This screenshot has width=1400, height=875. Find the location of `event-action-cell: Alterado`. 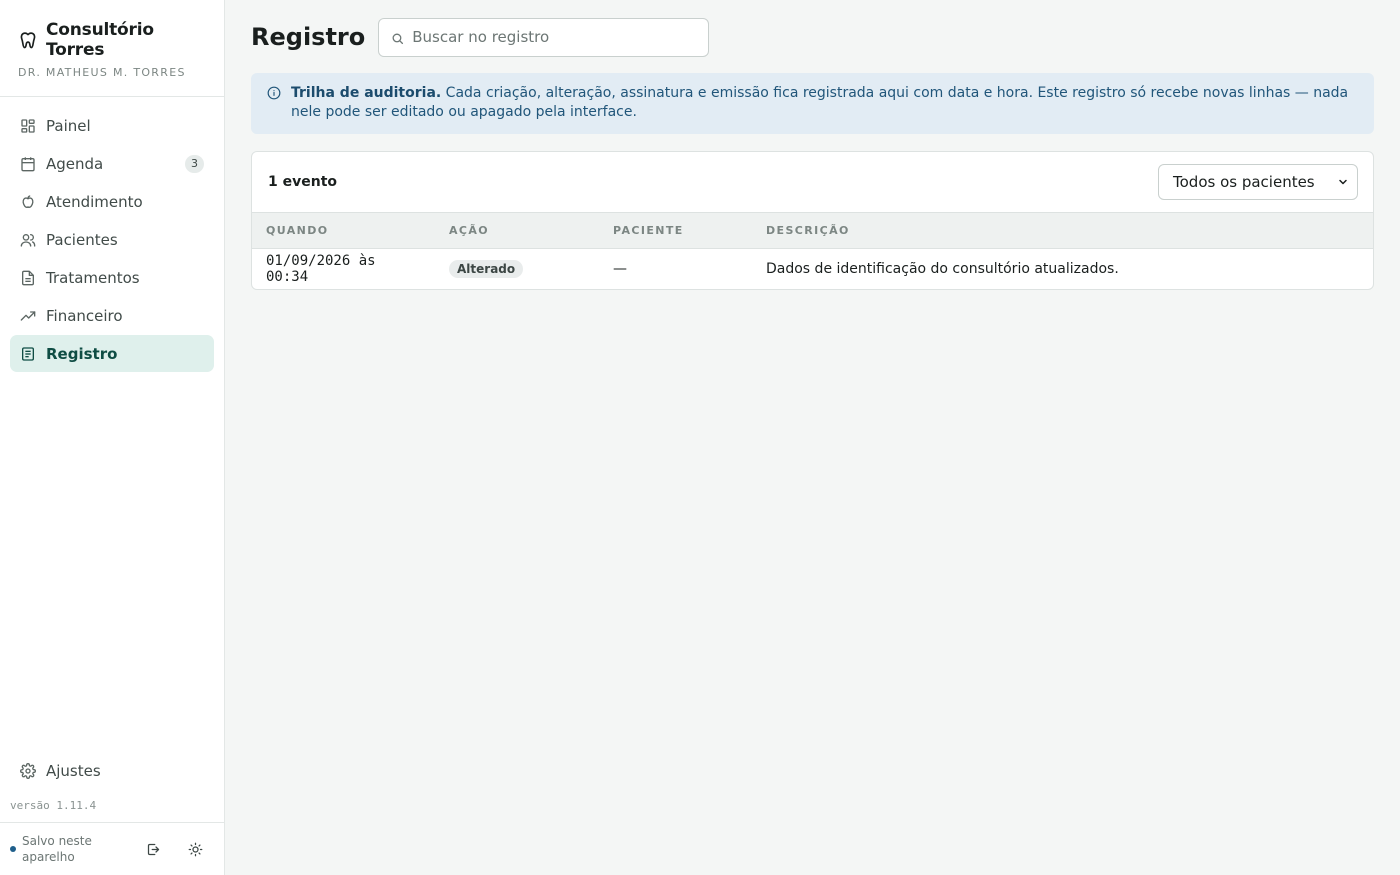

event-action-cell: Alterado is located at coordinates (517, 269).